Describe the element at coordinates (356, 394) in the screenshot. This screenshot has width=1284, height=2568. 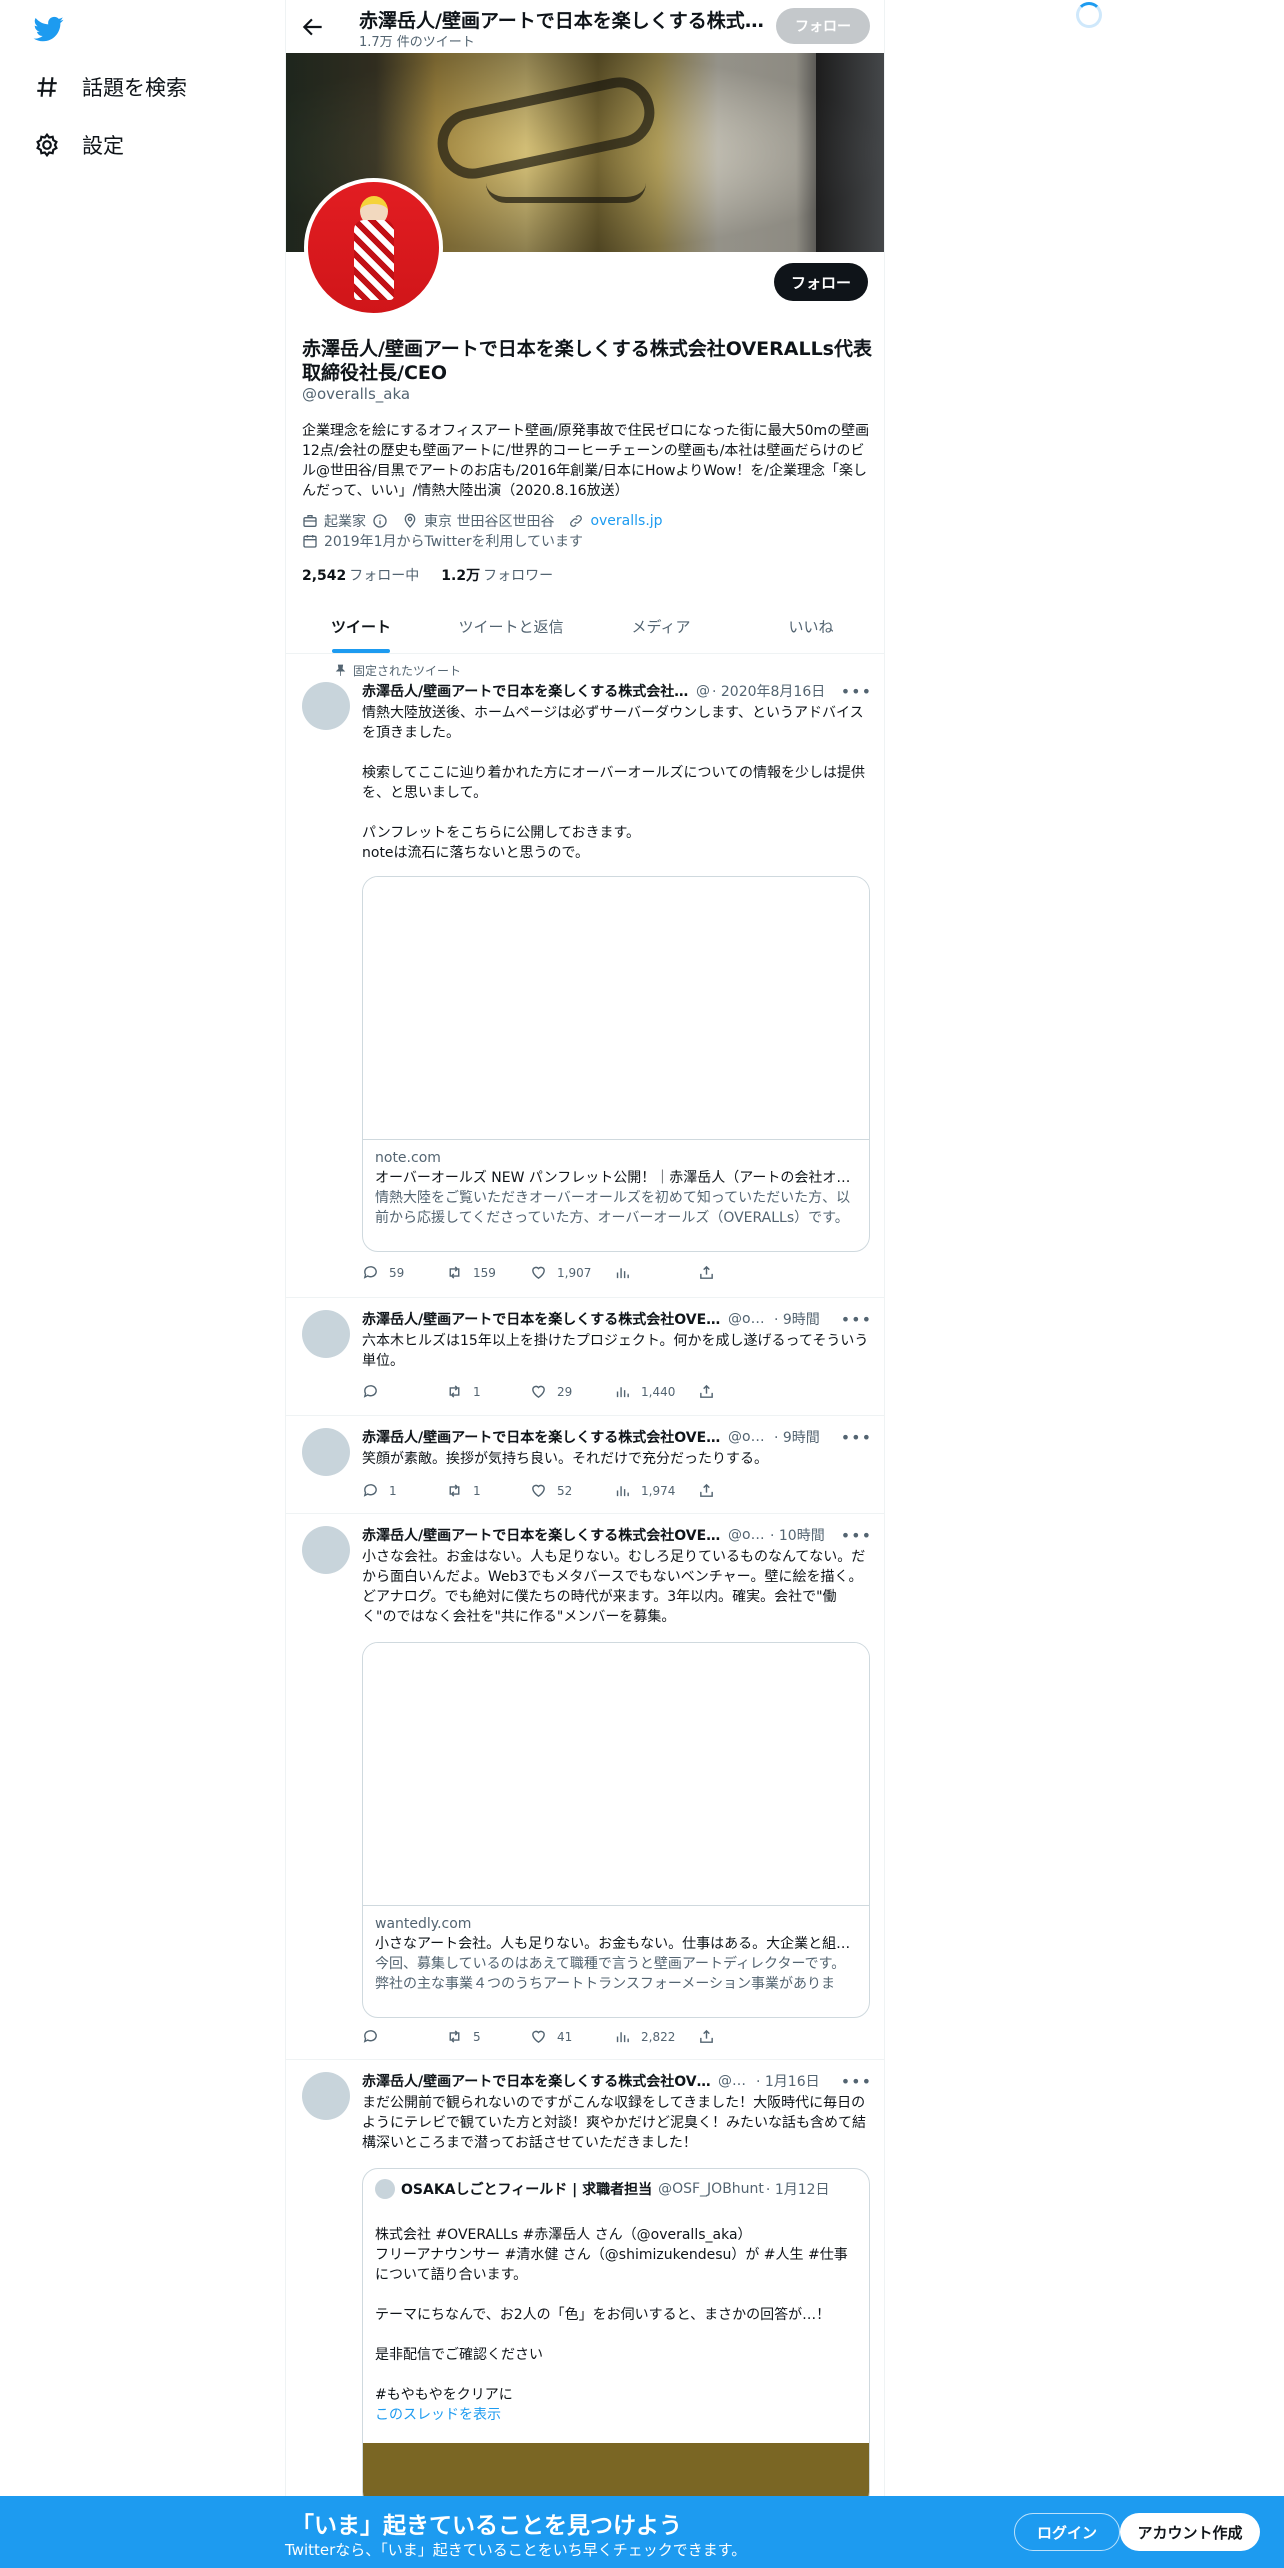
I see `profile-handle: @overalls_aka` at that location.